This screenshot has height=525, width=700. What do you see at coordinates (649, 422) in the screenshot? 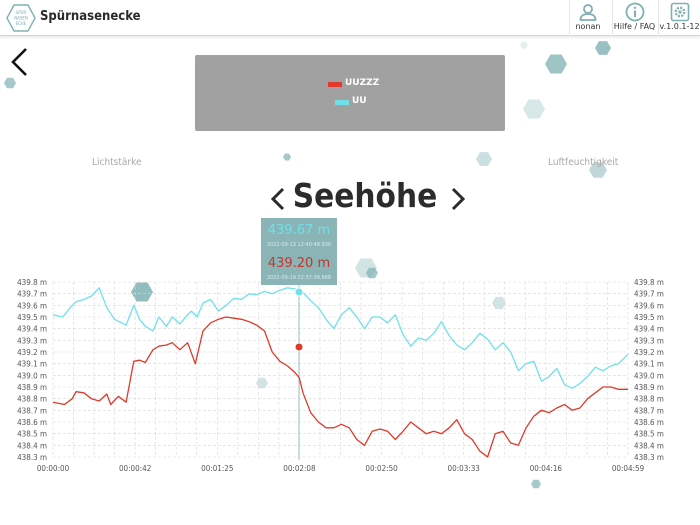
I see `y-tick-label-right: 438.6 m` at bounding box center [649, 422].